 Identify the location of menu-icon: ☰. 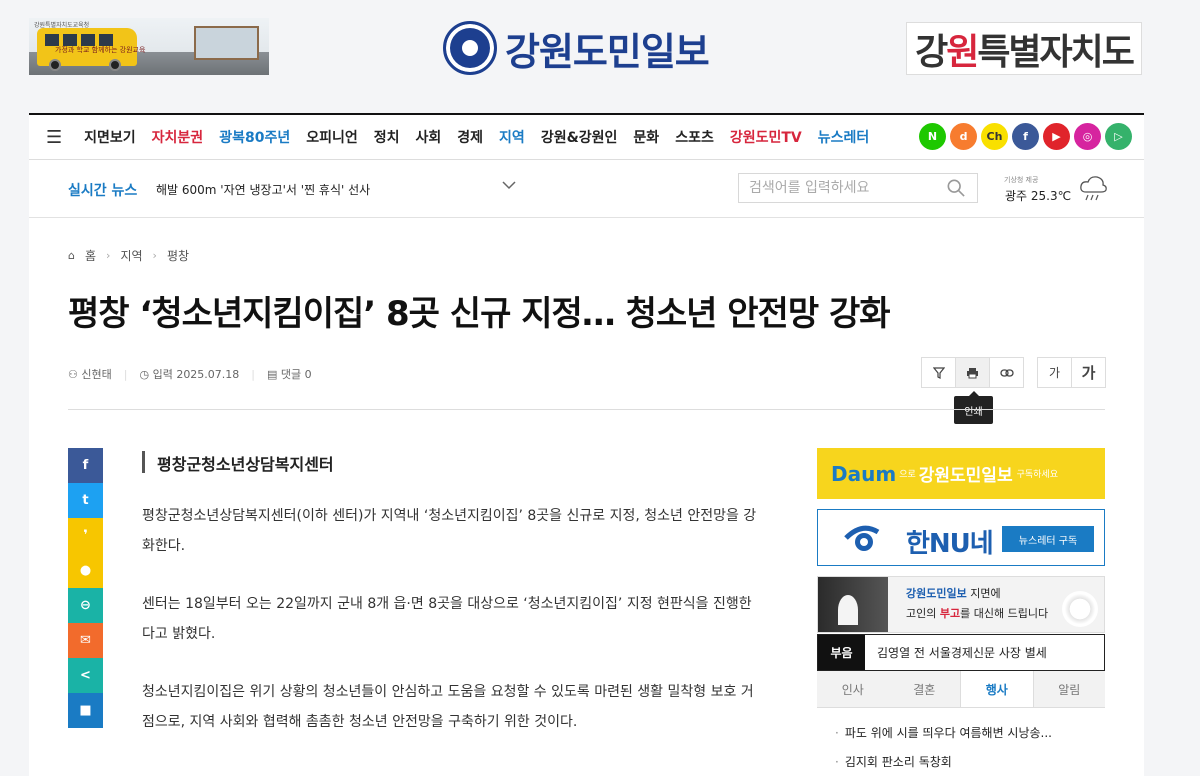
(54, 137).